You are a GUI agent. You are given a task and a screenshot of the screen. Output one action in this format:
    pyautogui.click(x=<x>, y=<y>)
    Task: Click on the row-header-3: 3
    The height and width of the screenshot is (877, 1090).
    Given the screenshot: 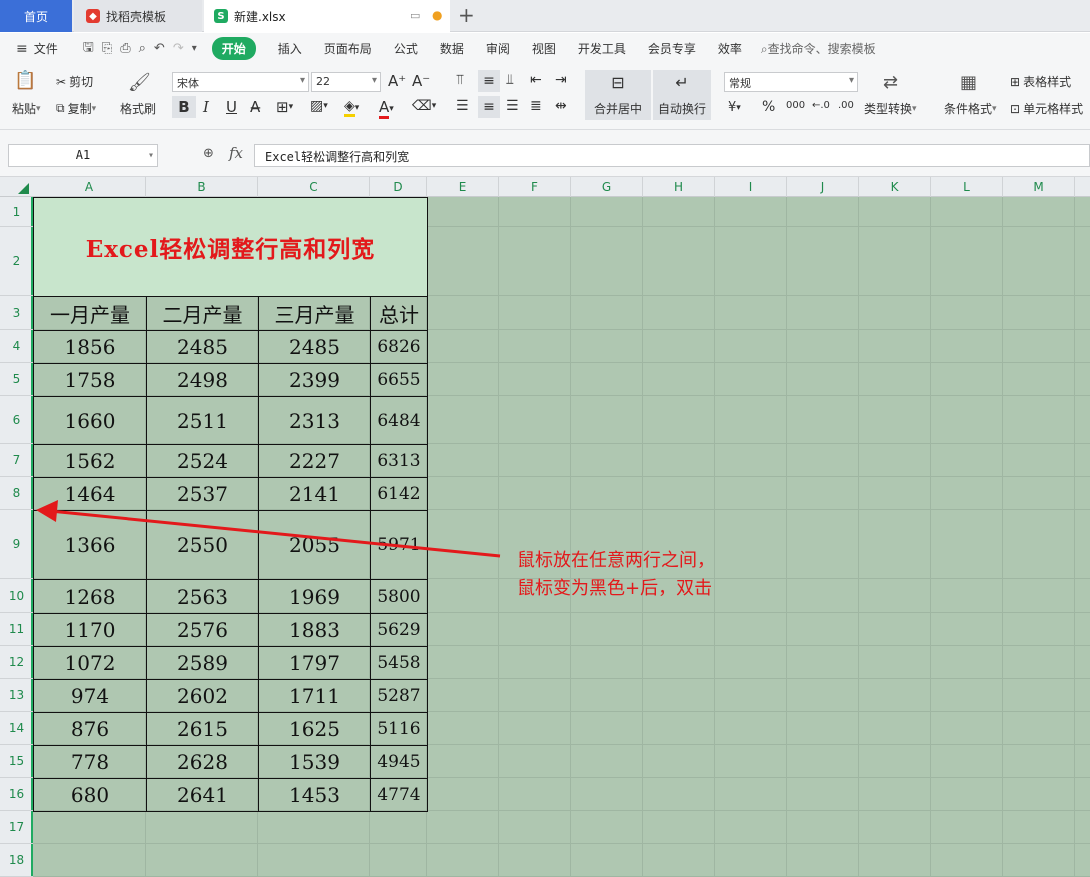 What is the action you would take?
    pyautogui.click(x=16, y=313)
    